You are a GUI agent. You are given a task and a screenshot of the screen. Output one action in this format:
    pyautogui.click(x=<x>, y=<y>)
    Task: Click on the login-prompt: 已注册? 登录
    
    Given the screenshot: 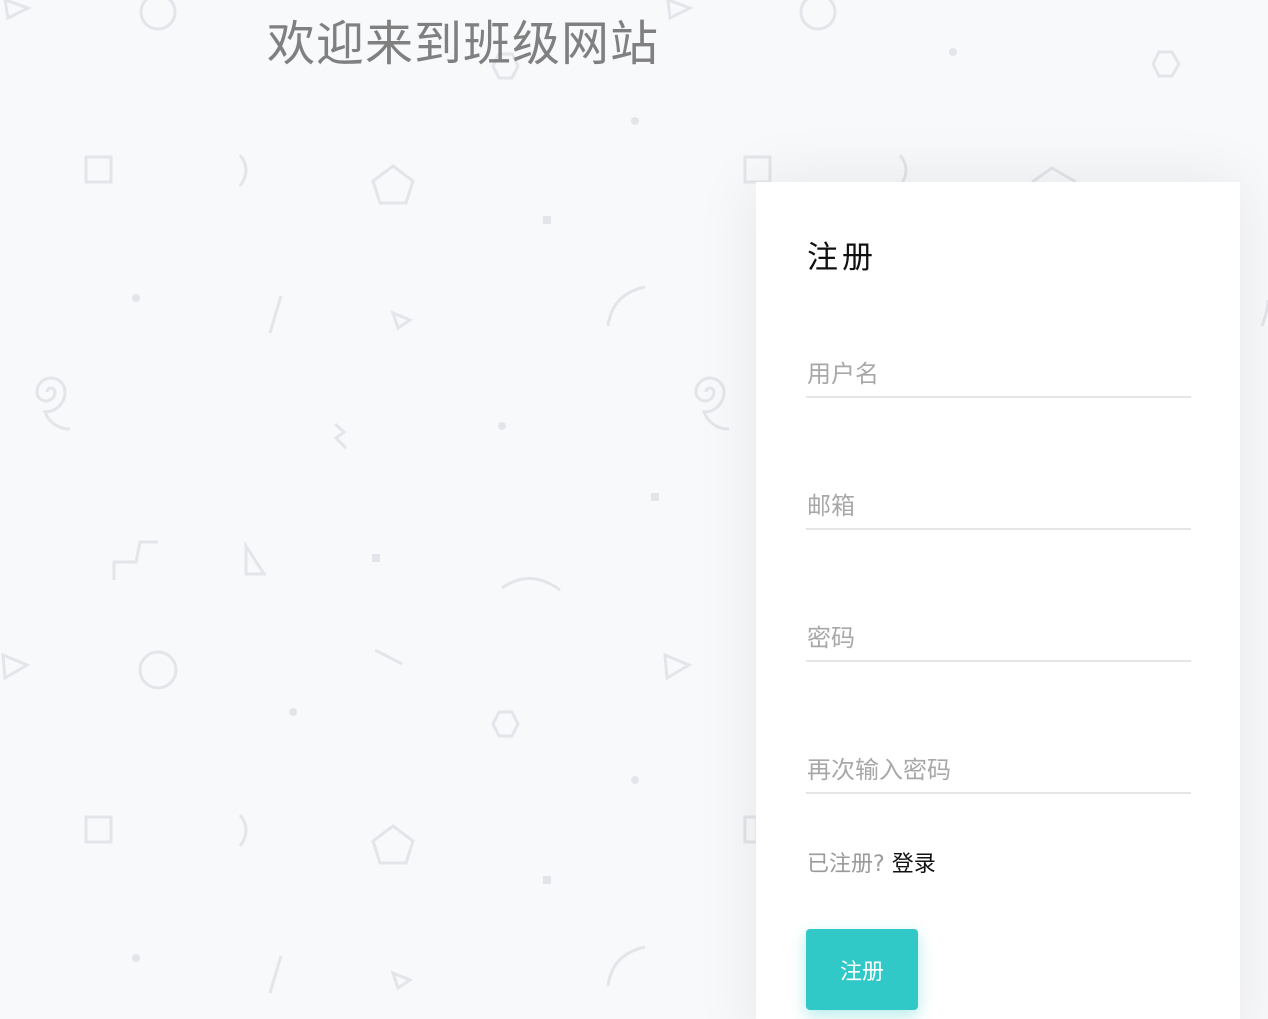 What is the action you would take?
    pyautogui.click(x=871, y=862)
    